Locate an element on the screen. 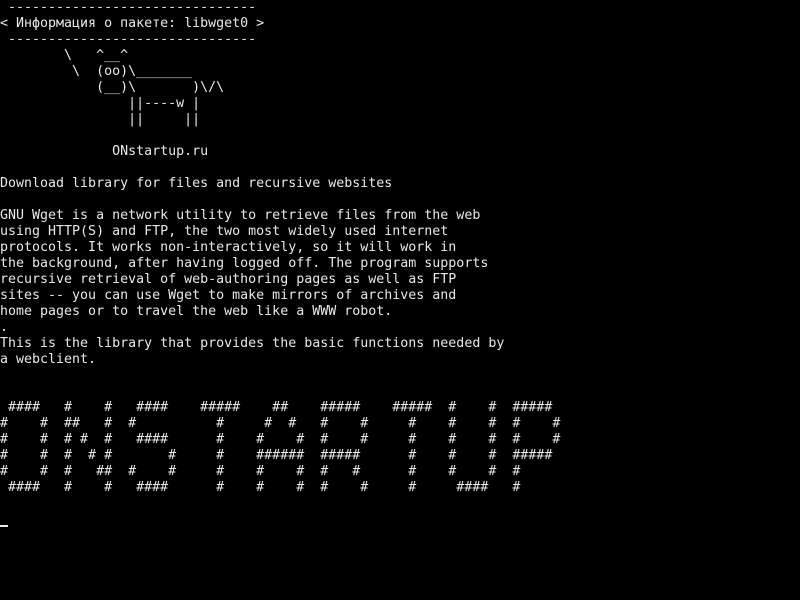 The height and width of the screenshot is (600, 800). banner-line: # # # # # #### # # # # # # # # # # is located at coordinates (280, 439).